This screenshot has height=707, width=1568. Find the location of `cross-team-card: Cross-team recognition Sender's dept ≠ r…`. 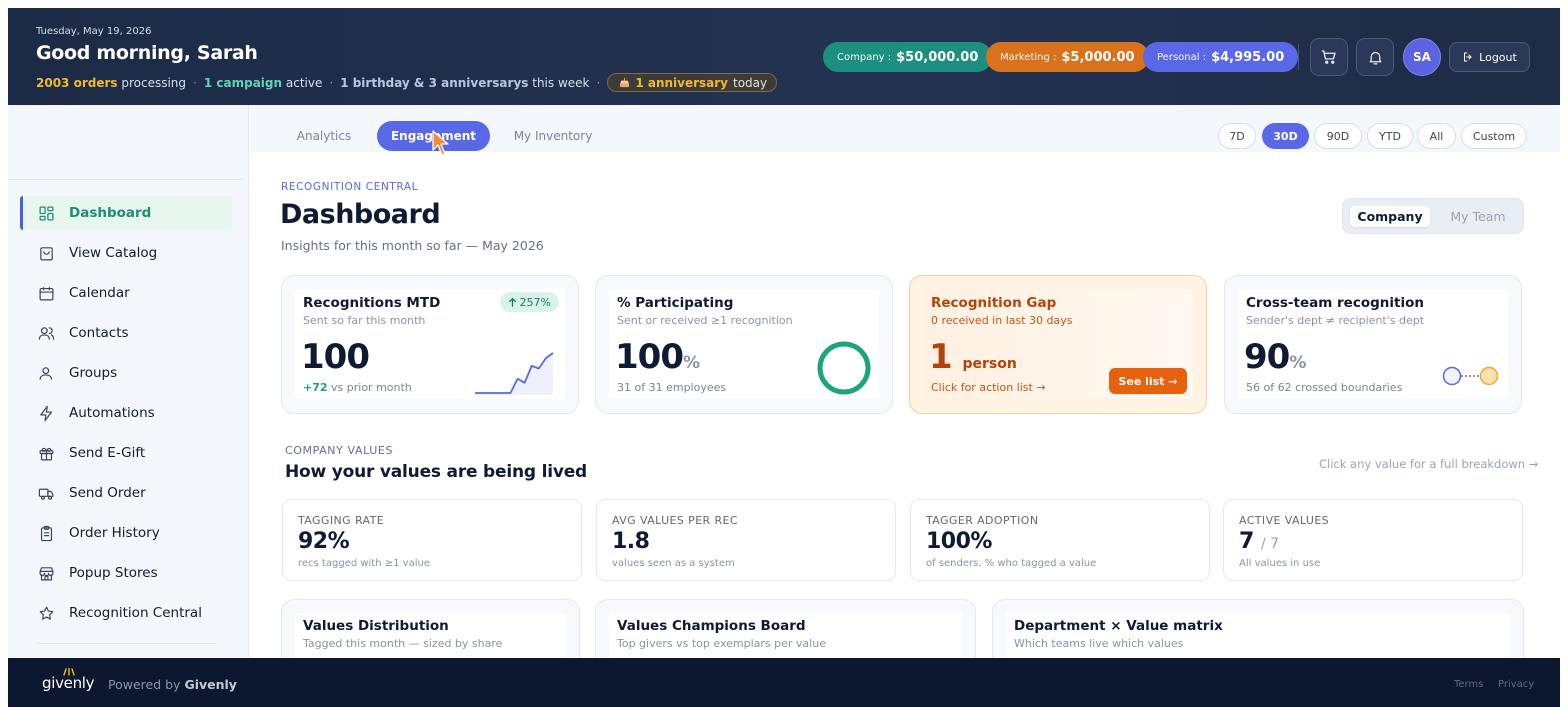

cross-team-card: Cross-team recognition Sender's dept ≠ r… is located at coordinates (1373, 344).